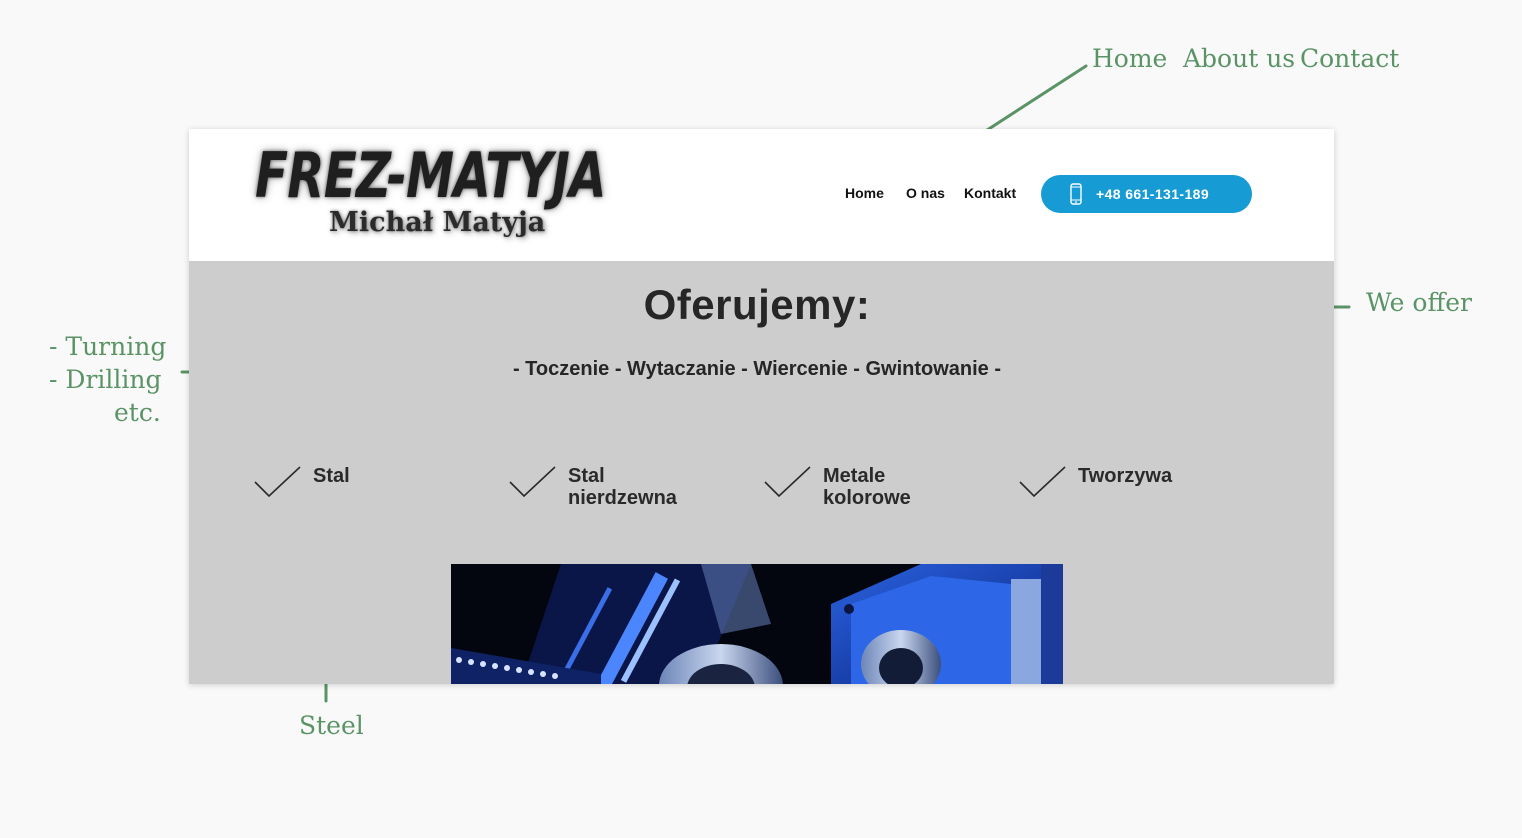 This screenshot has width=1522, height=838. I want to click on annotation-contact: Contact, so click(1350, 58).